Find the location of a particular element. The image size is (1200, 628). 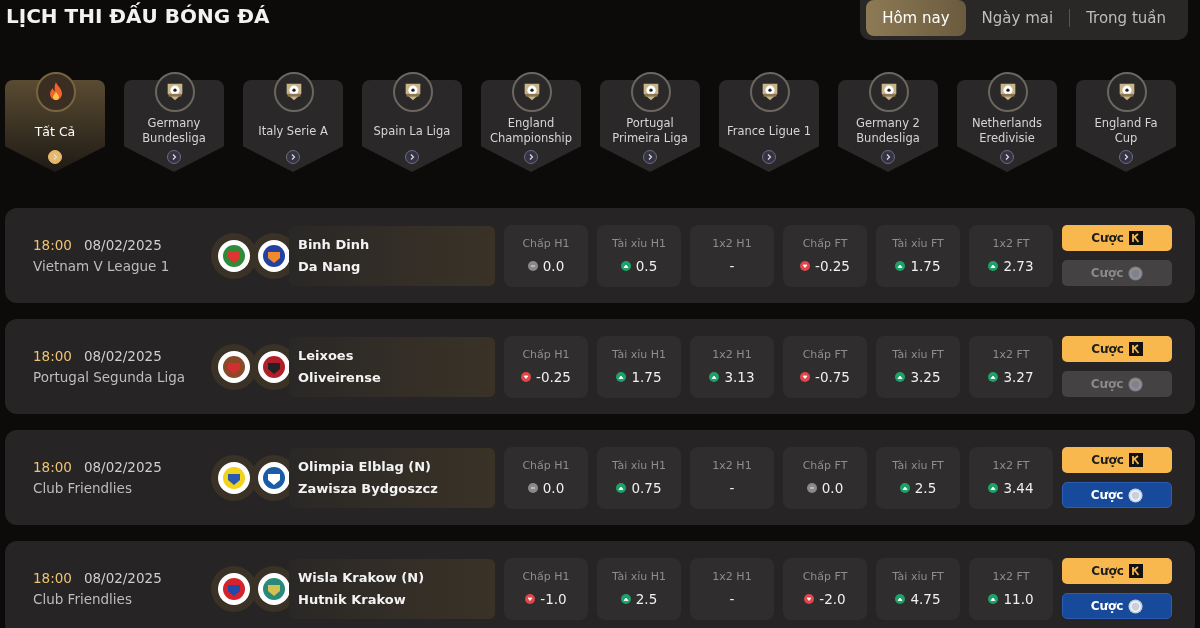

odds-cell: Chấp FT -0.75 is located at coordinates (825, 366).